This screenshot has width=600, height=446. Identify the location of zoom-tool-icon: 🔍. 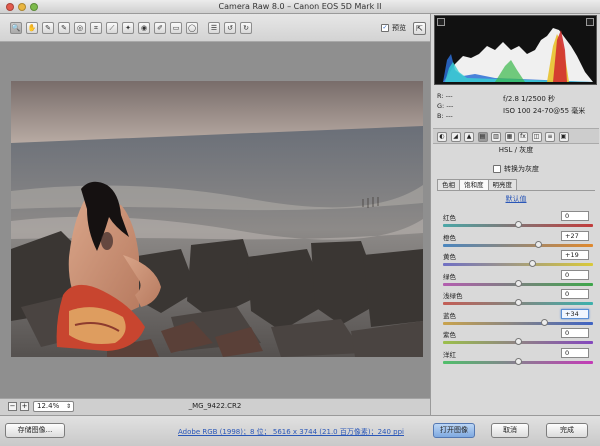
(16, 28).